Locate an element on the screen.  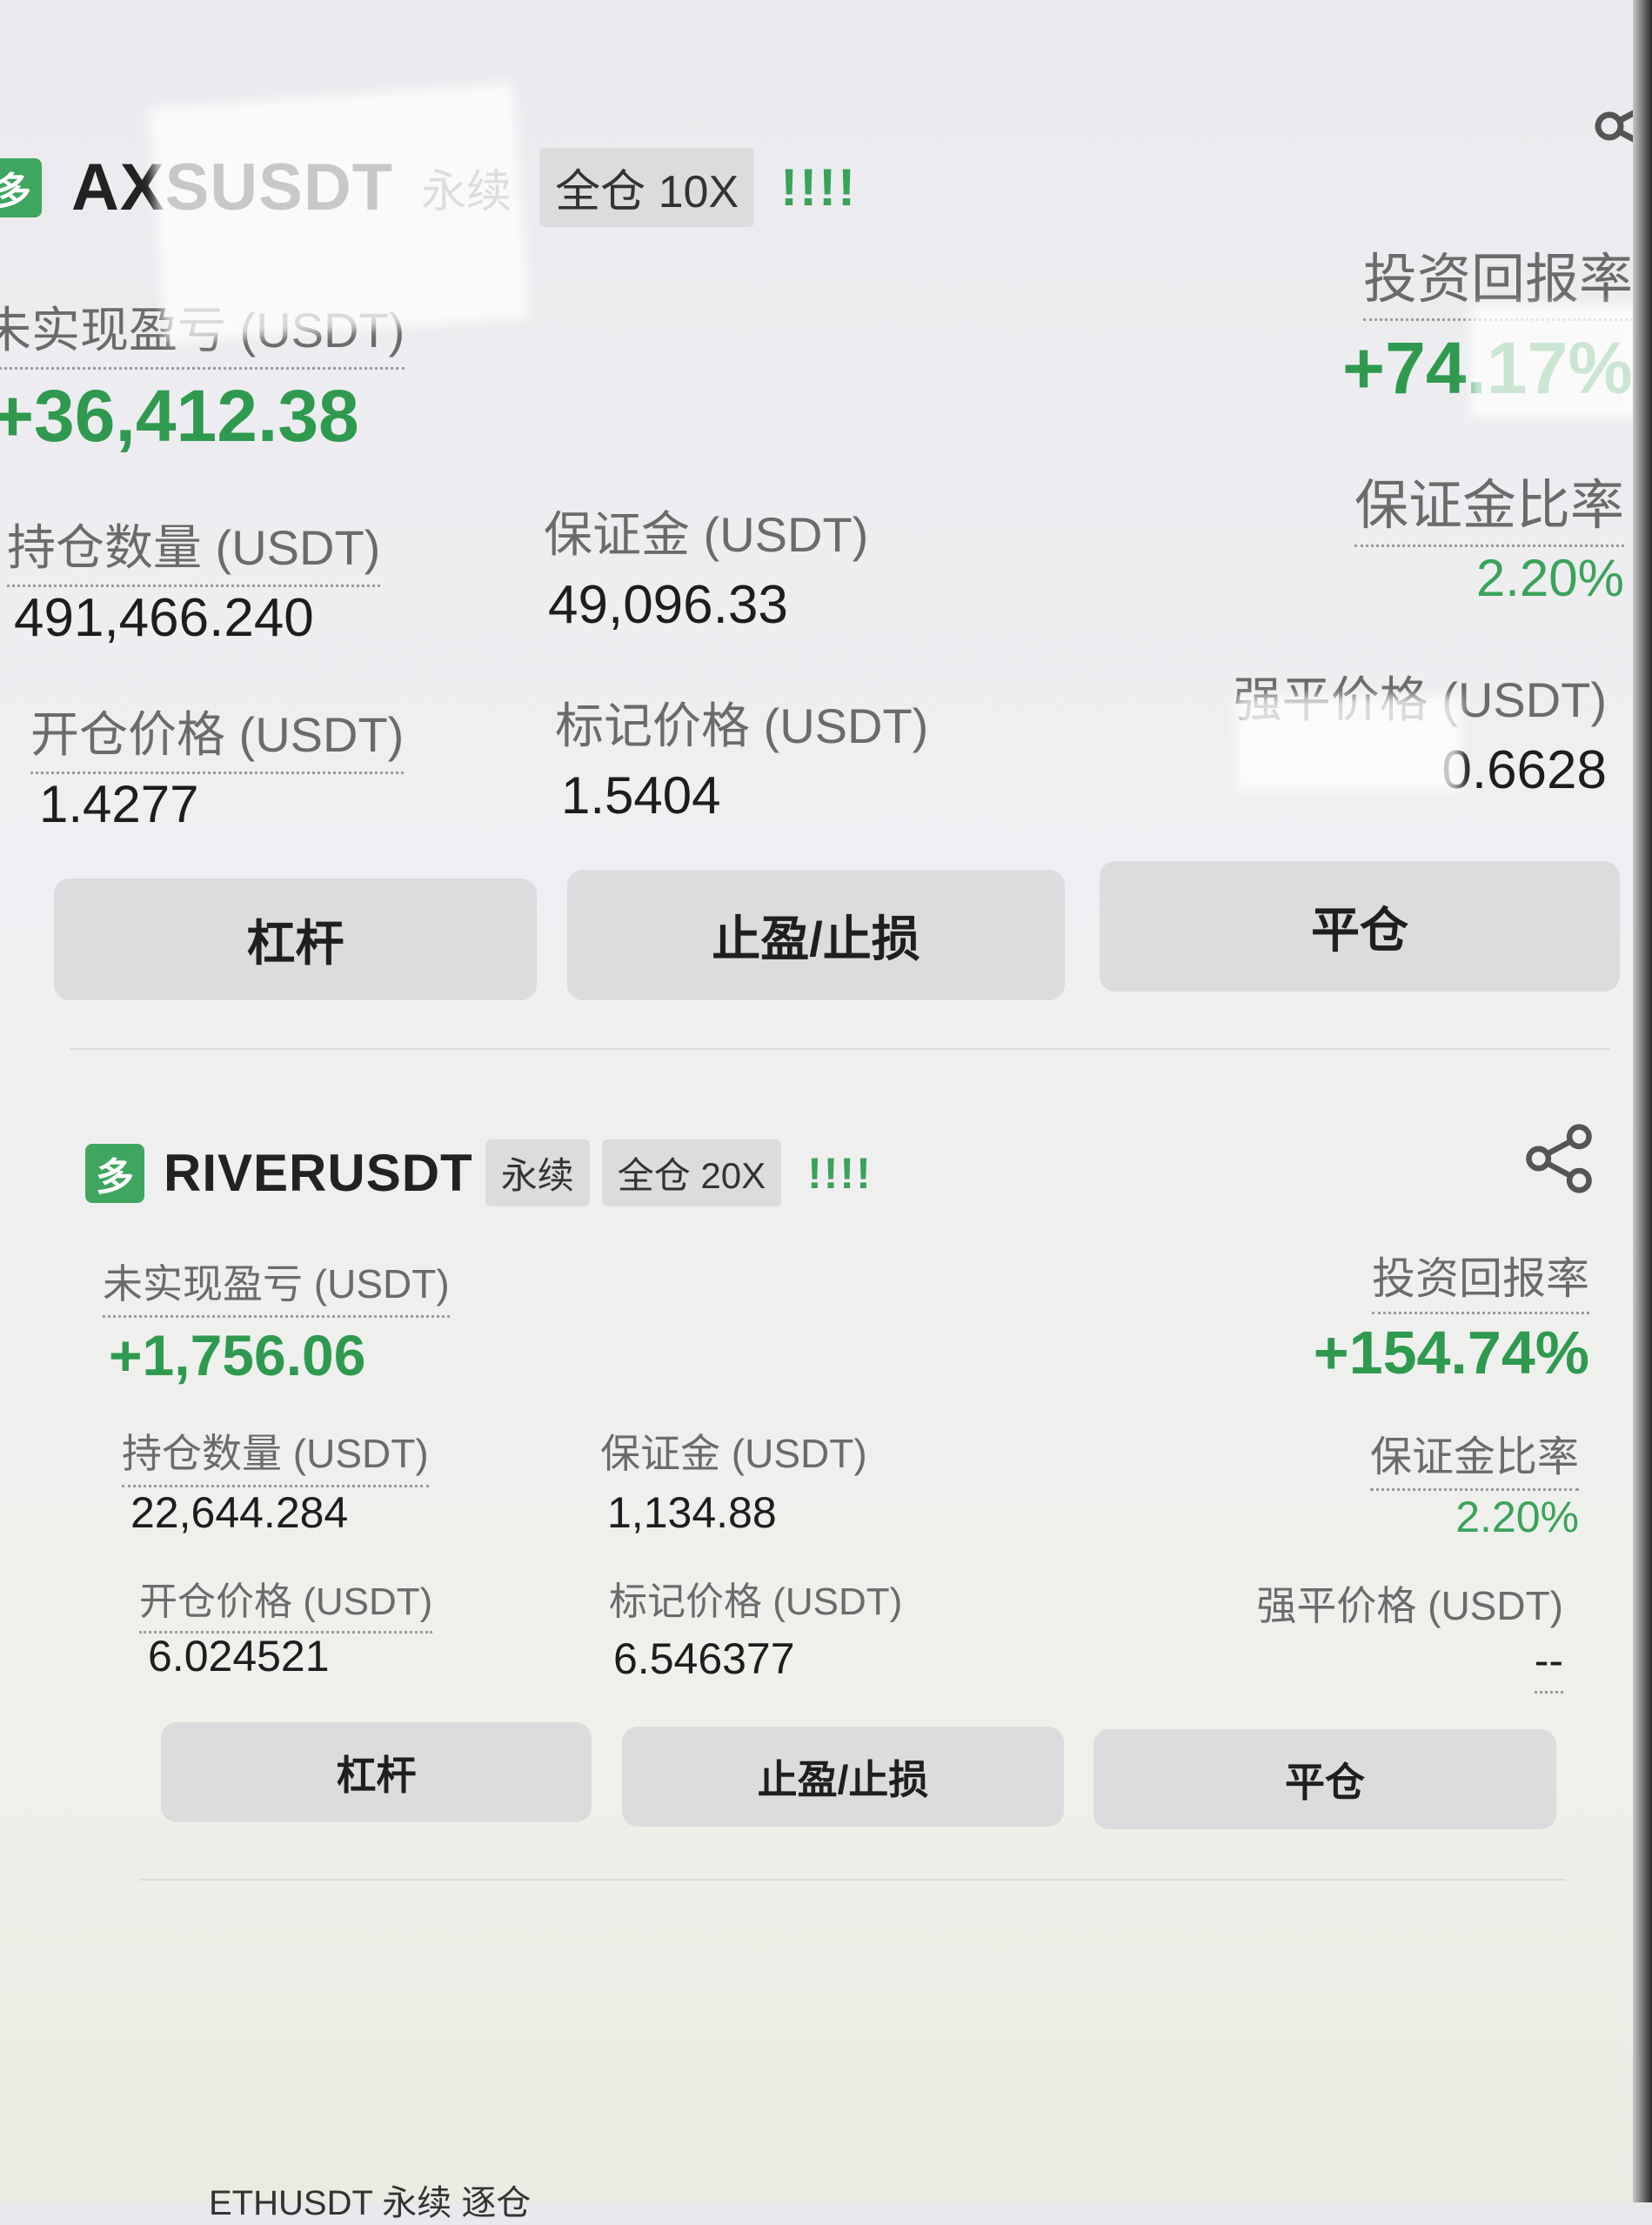
position-size-value: 22,644.284 is located at coordinates (239, 1513).